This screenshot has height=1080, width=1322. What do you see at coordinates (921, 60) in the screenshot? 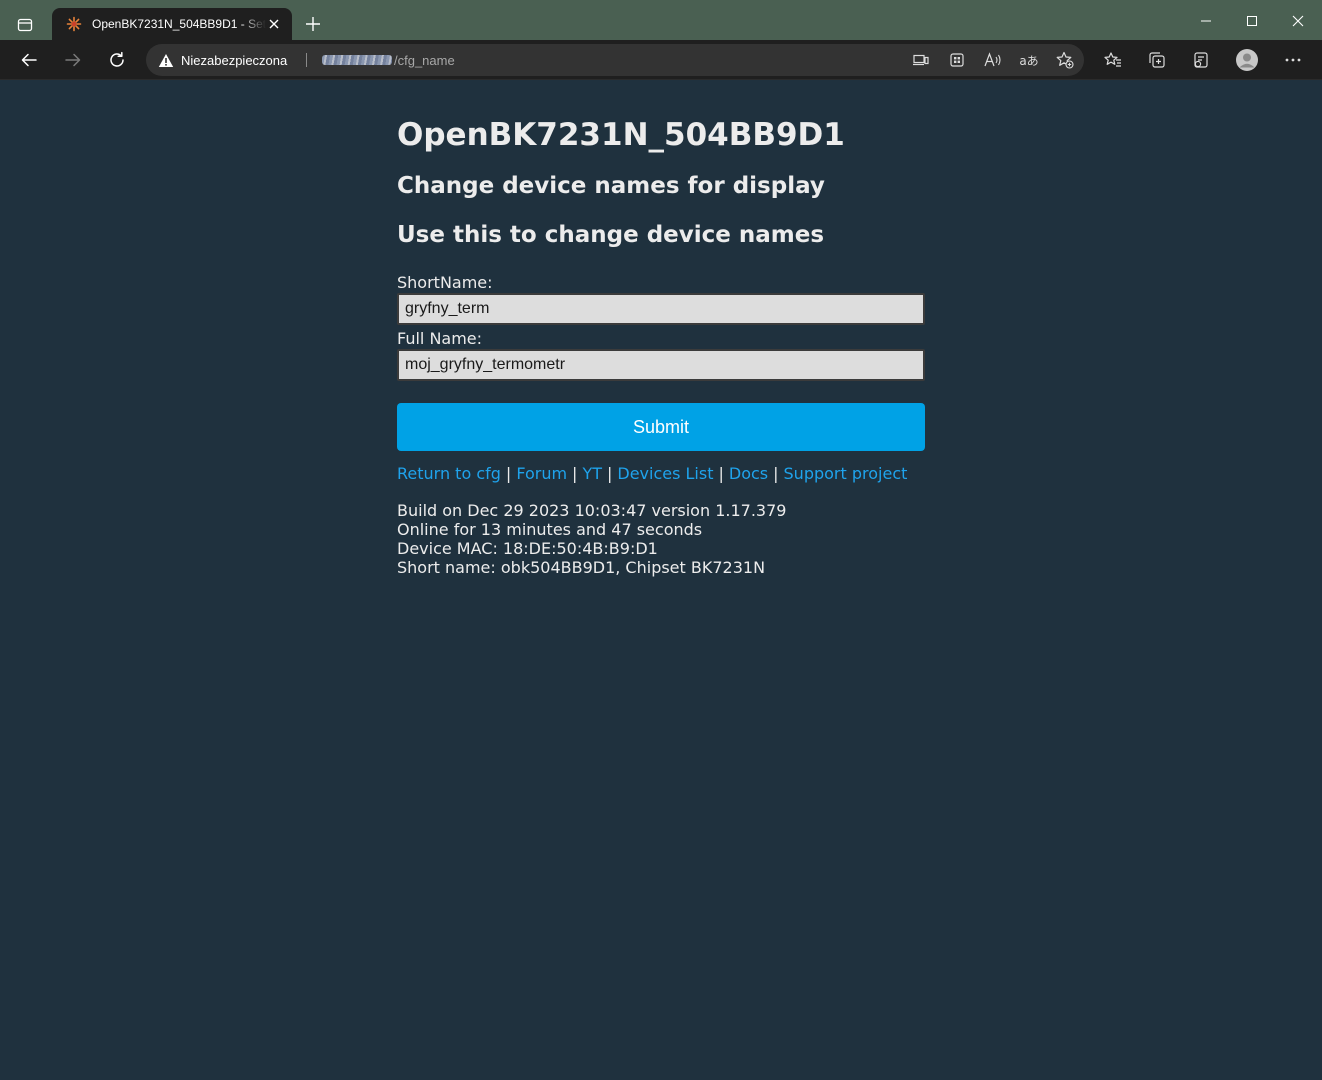
I see `device-icon` at bounding box center [921, 60].